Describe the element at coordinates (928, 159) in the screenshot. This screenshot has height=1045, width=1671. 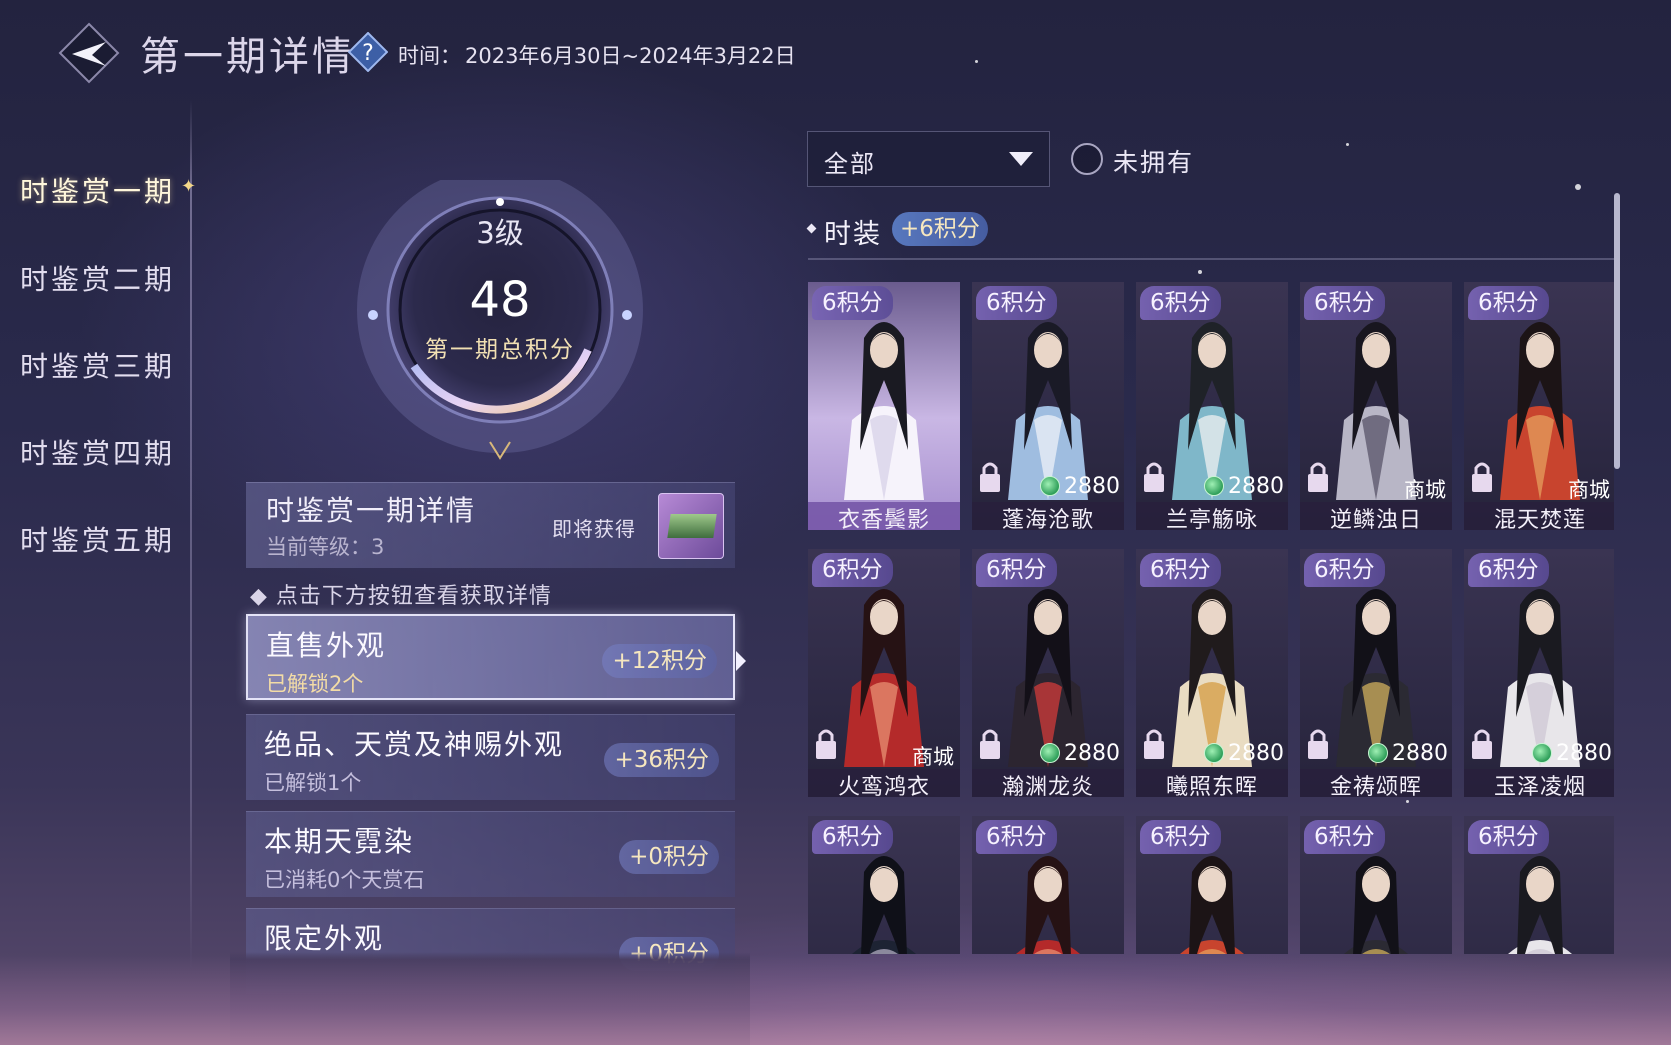
I see `filter-dropdown: 全部` at that location.